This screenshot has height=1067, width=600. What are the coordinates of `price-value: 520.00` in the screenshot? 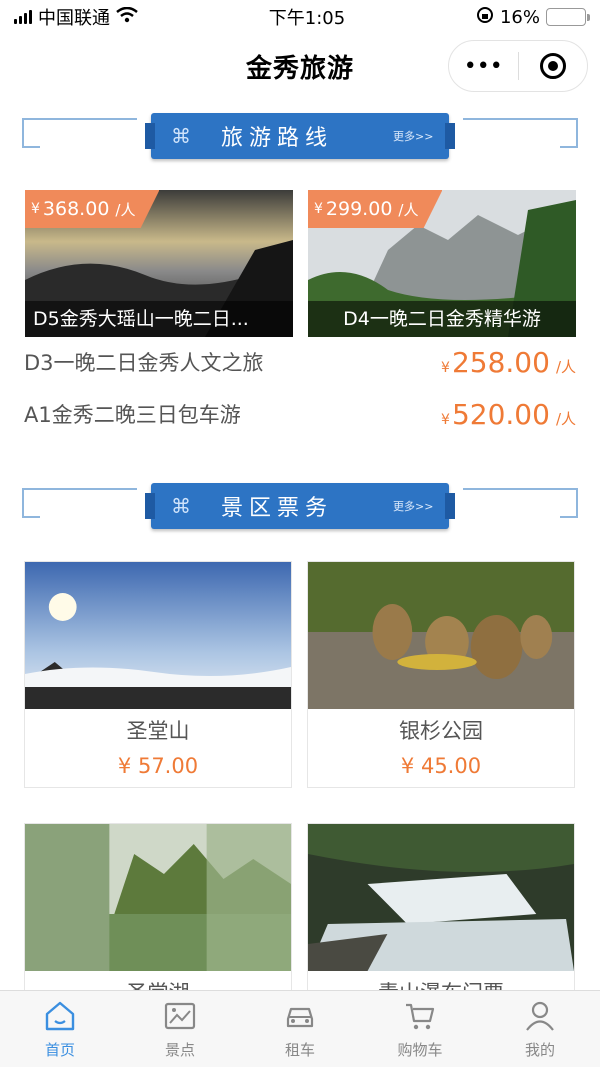 It's located at (500, 414).